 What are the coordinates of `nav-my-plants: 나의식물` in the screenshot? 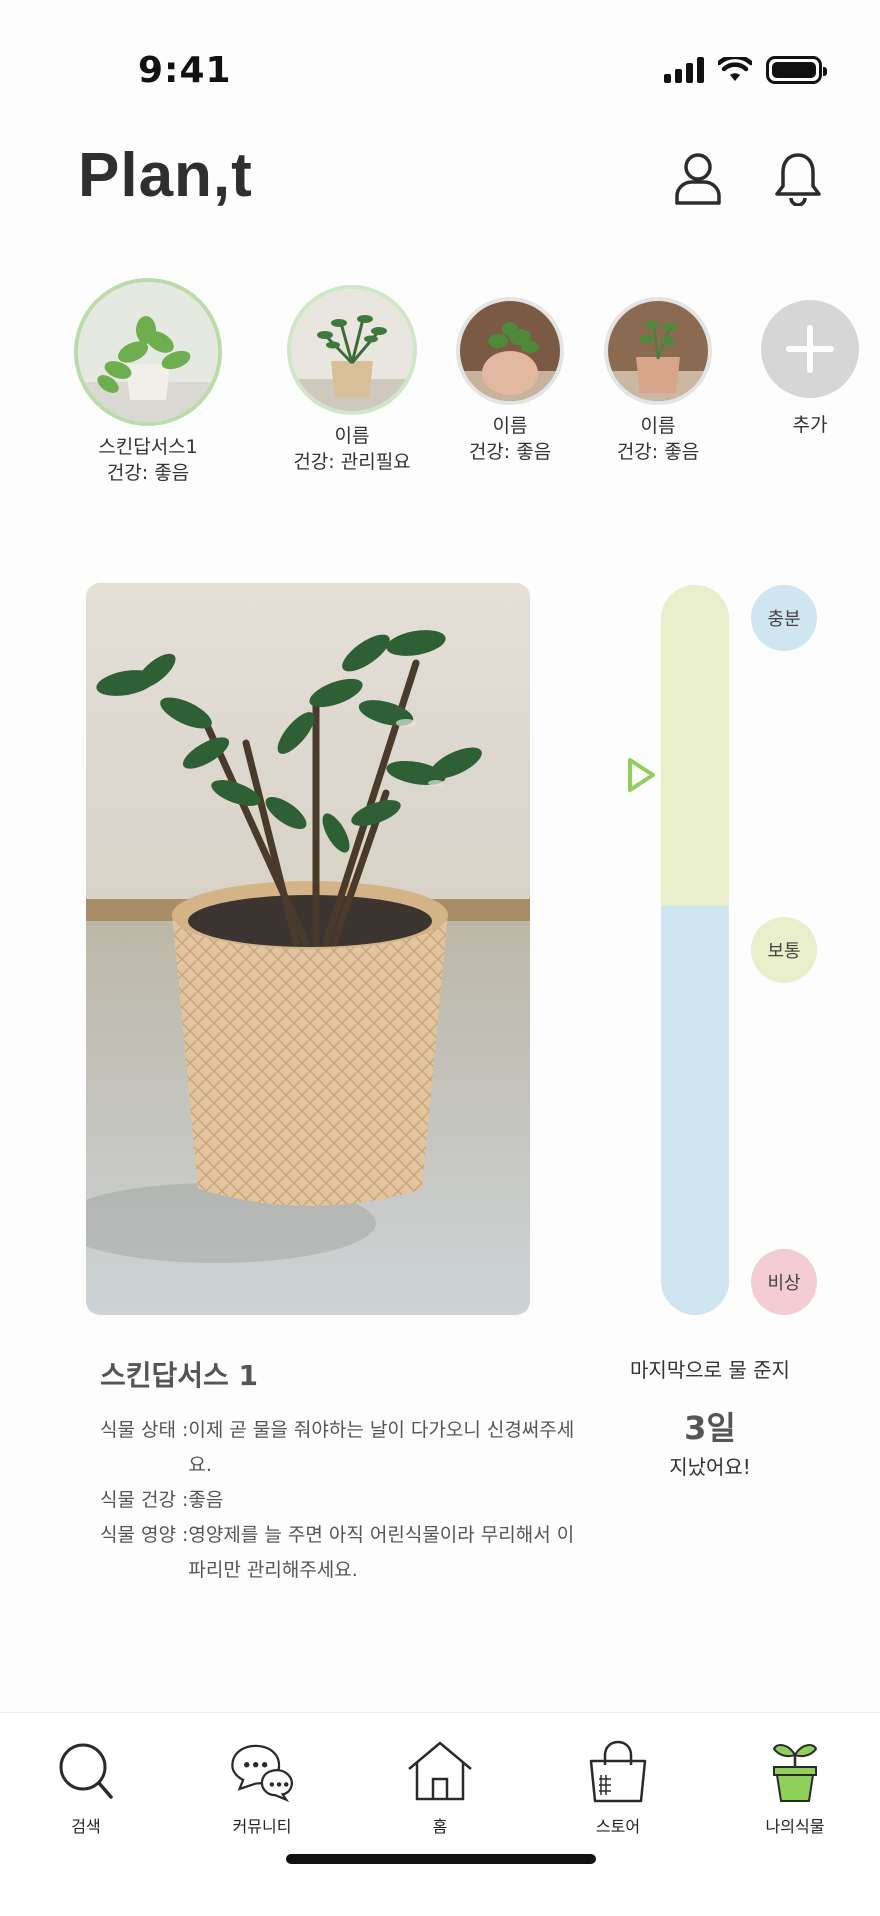 It's located at (795, 1788).